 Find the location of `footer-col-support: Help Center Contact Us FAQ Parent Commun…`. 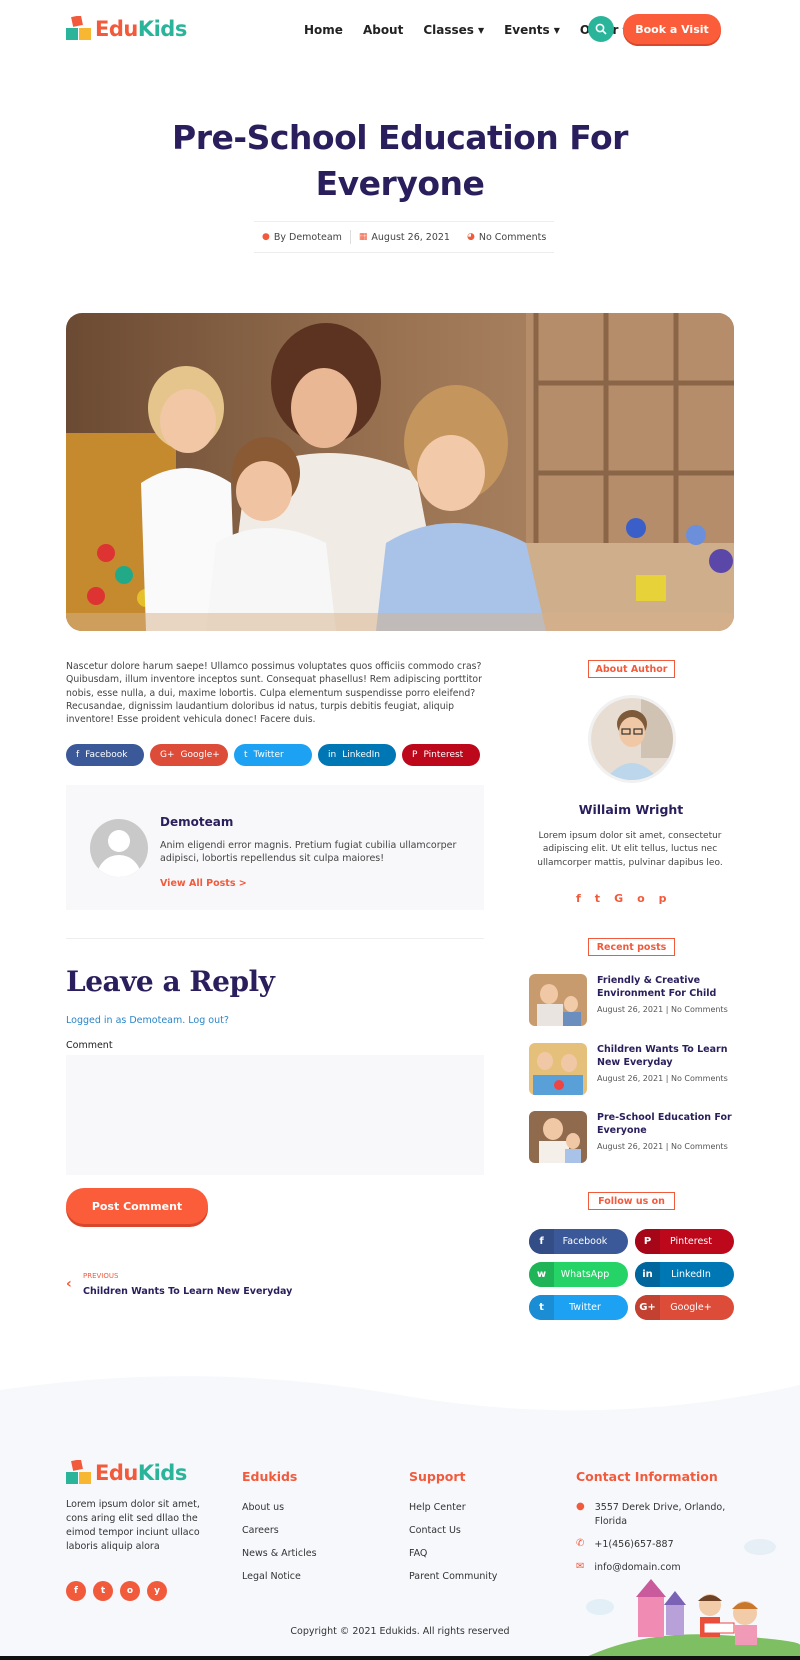

footer-col-support: Help Center Contact Us FAQ Parent Commun… is located at coordinates (453, 1542).